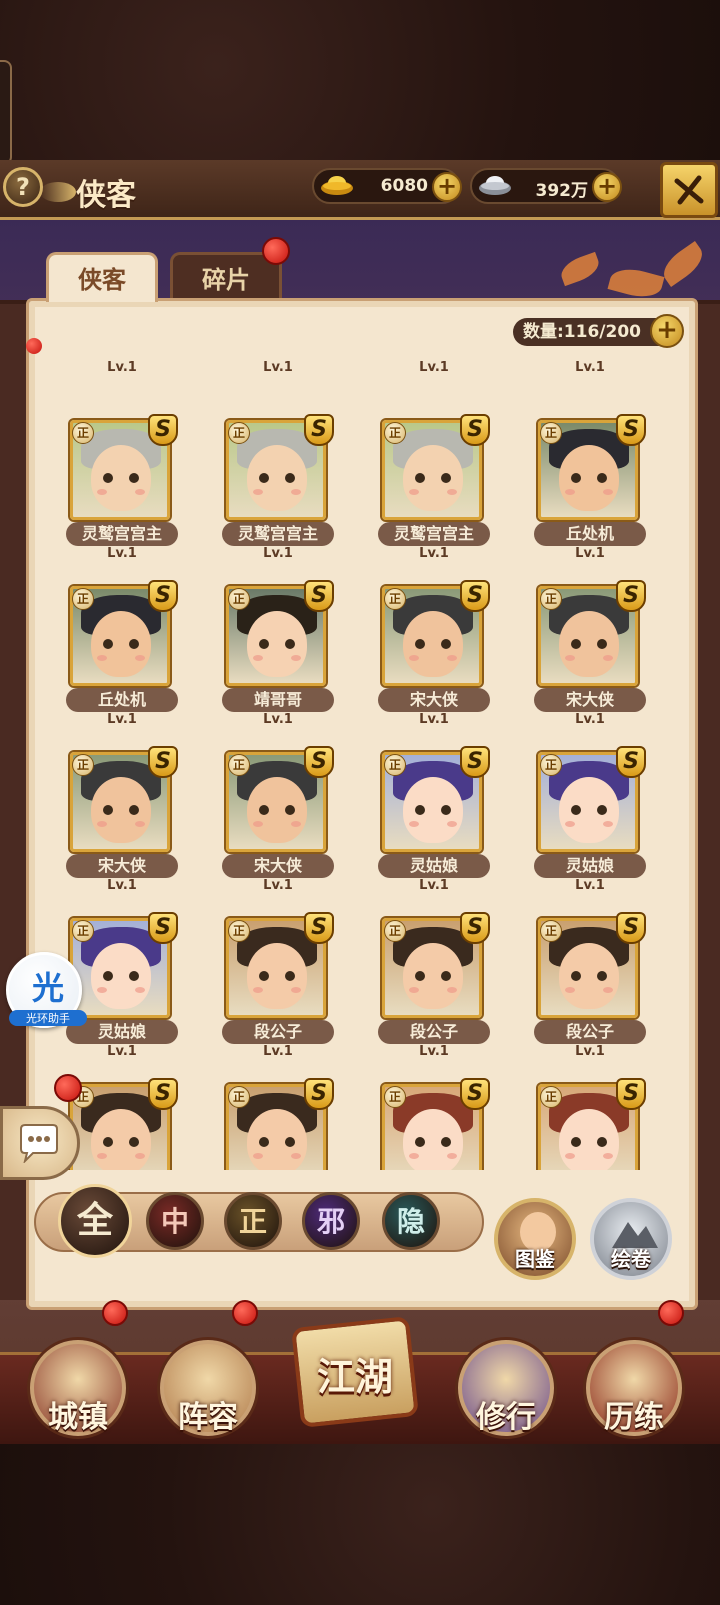  What do you see at coordinates (95, 1221) in the screenshot?
I see `filter-0: 全` at bounding box center [95, 1221].